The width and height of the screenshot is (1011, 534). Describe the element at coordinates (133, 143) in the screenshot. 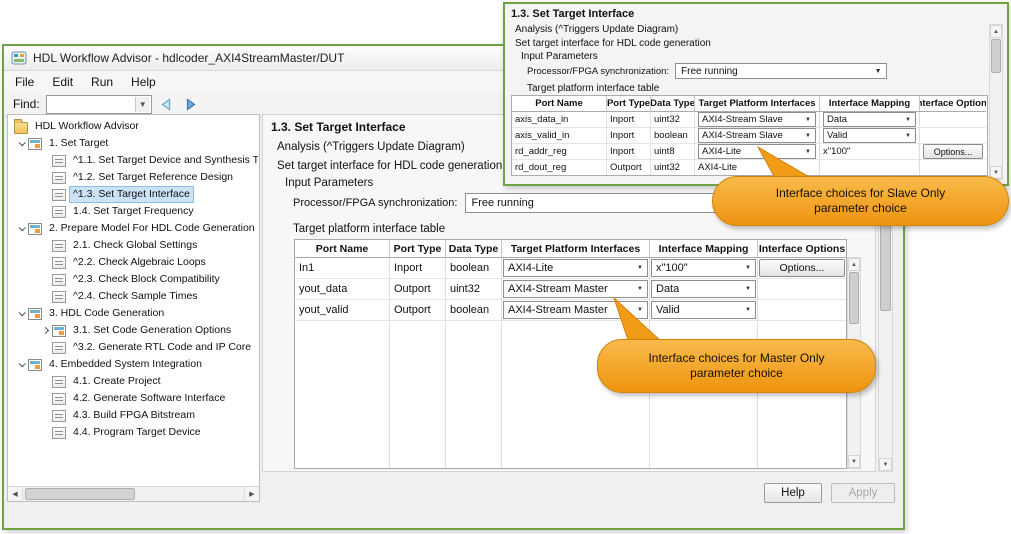

I see `tree-item: 1. Set Target` at that location.